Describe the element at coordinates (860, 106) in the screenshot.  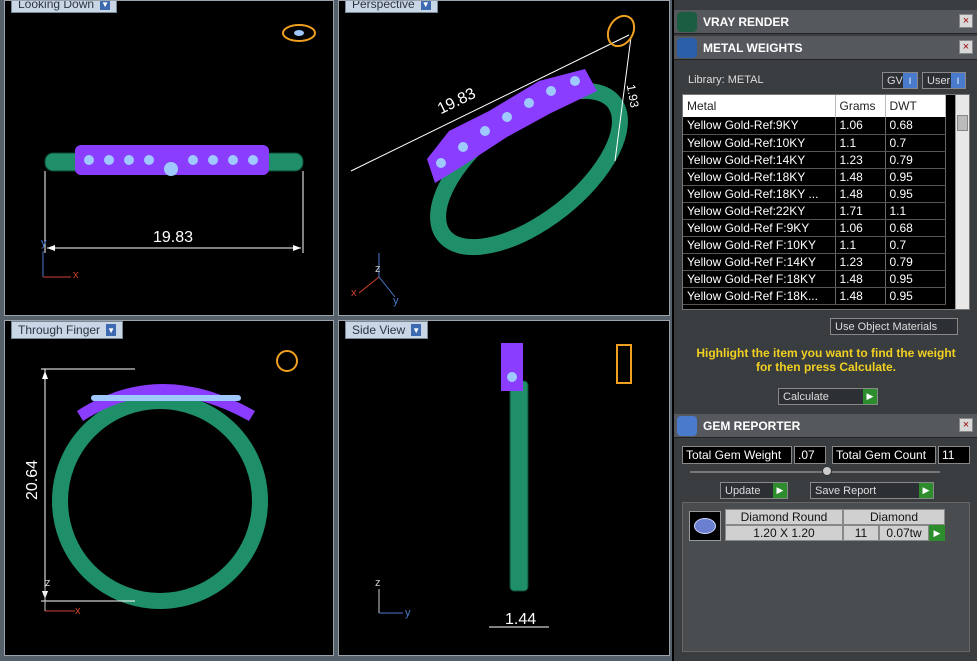
I see `column-header-grams: Grams` at that location.